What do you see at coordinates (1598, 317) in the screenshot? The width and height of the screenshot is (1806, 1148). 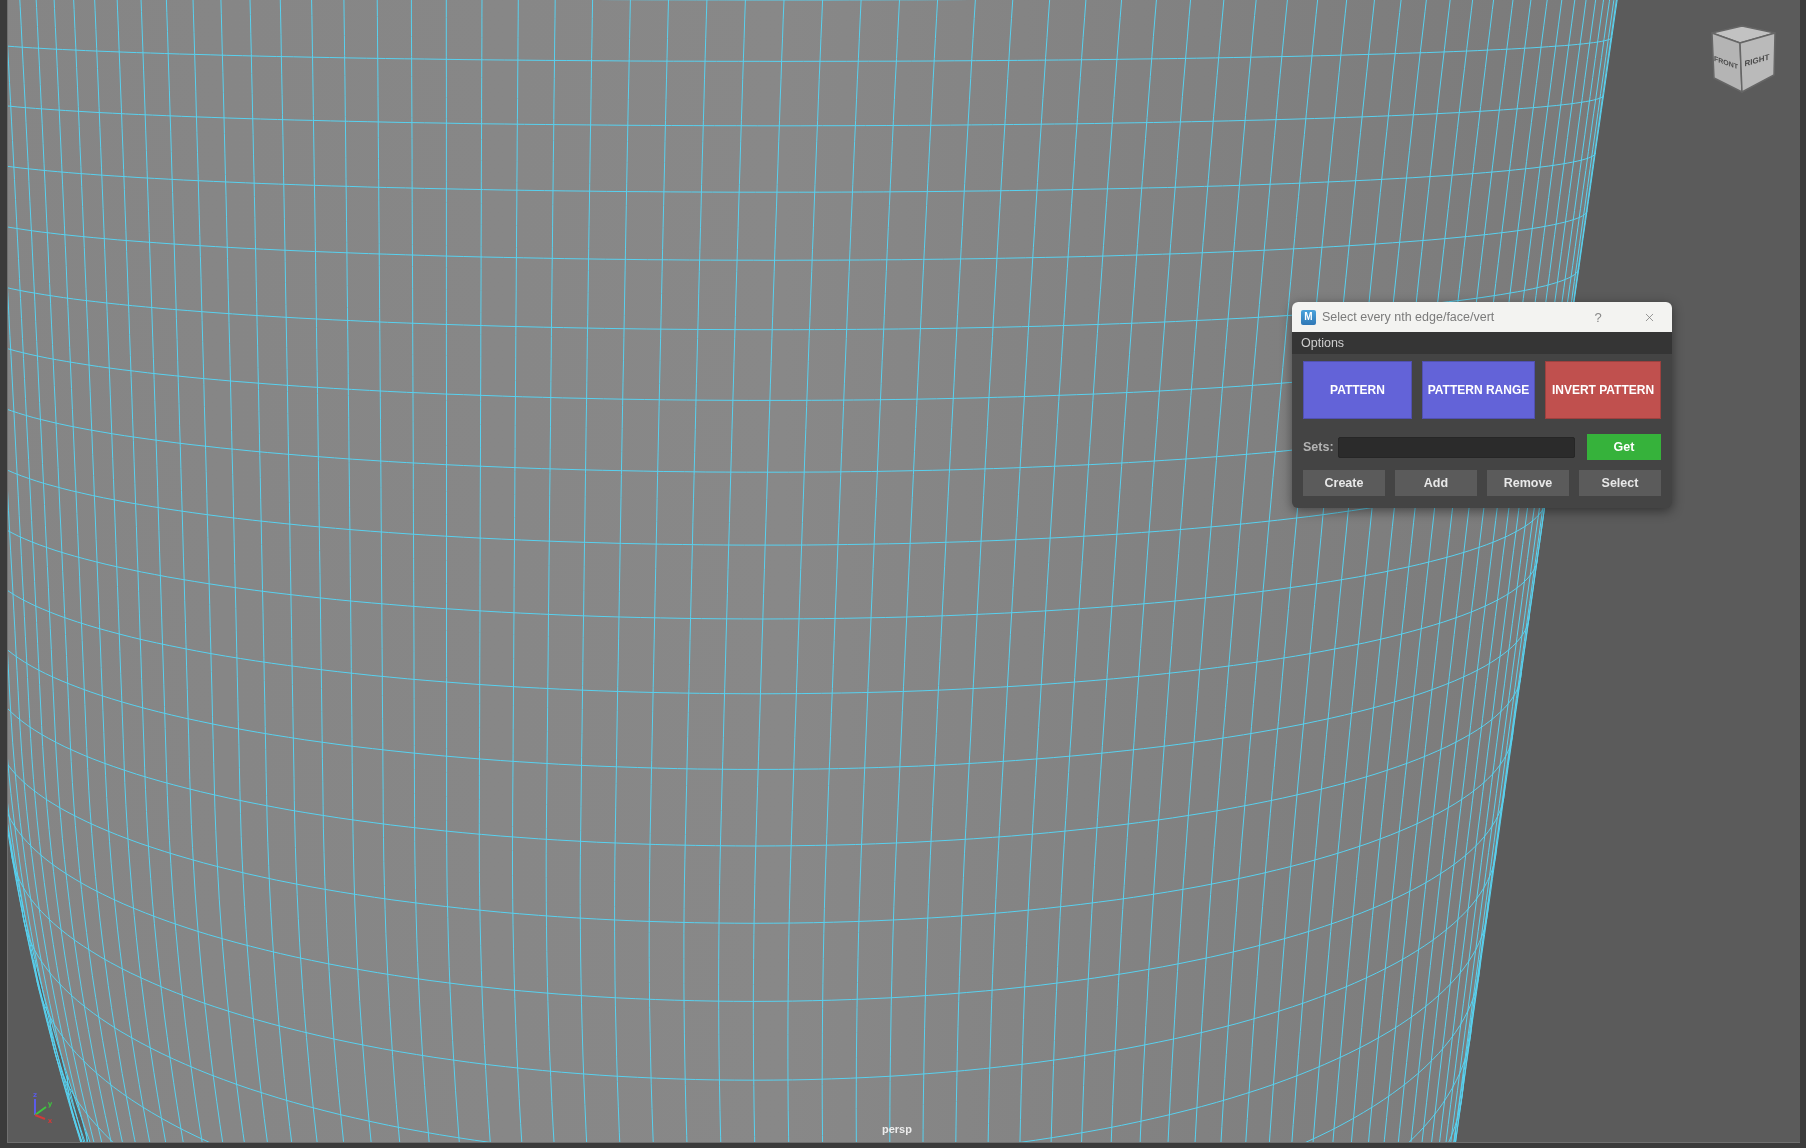 I see `help-button: ?` at bounding box center [1598, 317].